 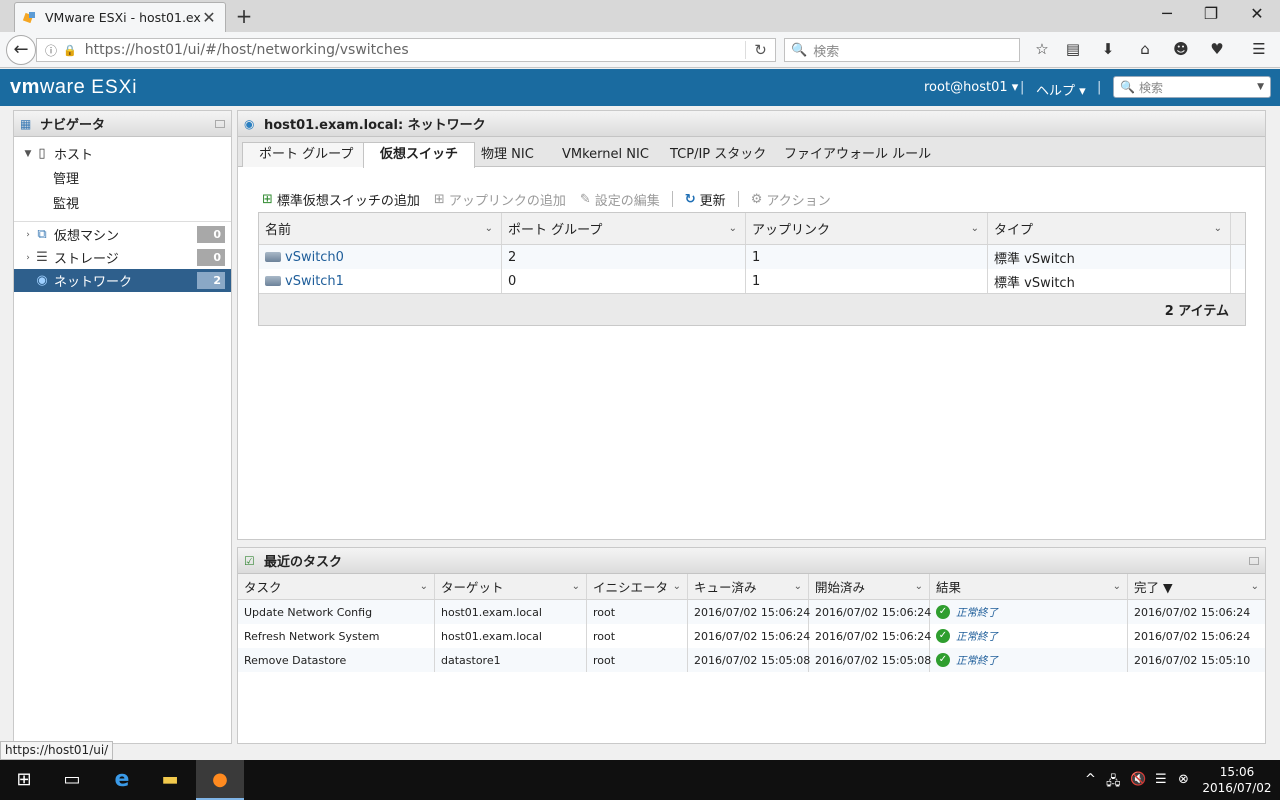 What do you see at coordinates (66, 177) in the screenshot?
I see `nav-host-manage: 管理` at bounding box center [66, 177].